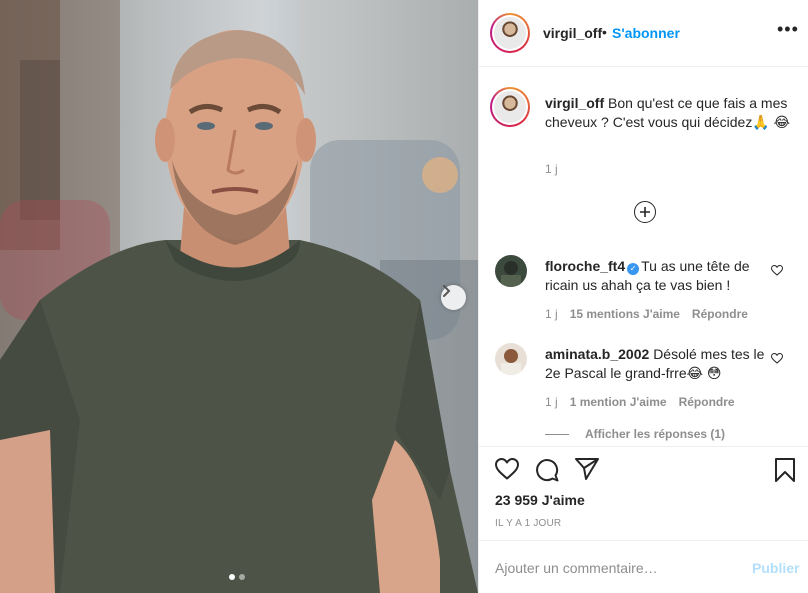 The height and width of the screenshot is (593, 808). I want to click on comment-meta: 1 j 15 mentions J'aime Répondre, so click(646, 314).